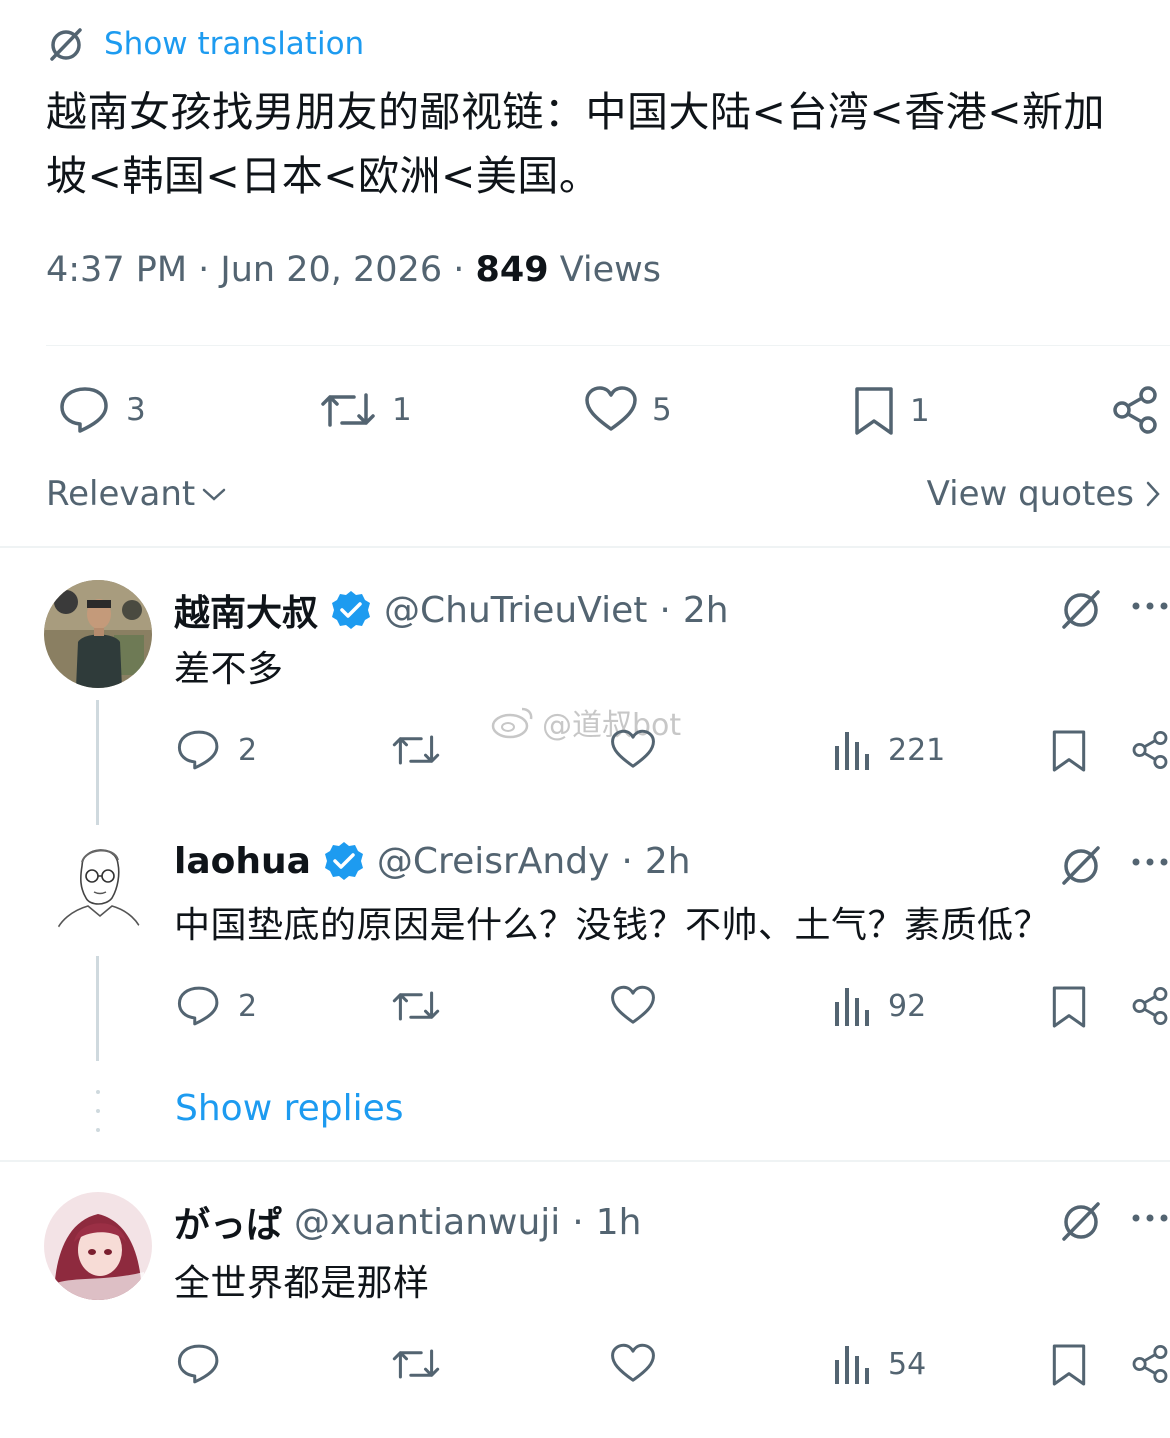 The height and width of the screenshot is (1438, 1170). What do you see at coordinates (242, 861) in the screenshot?
I see `display-name: laohua` at bounding box center [242, 861].